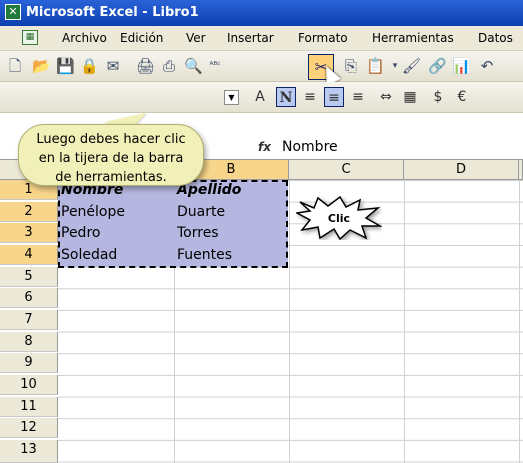 This screenshot has width=523, height=463. I want to click on row-header: 5, so click(29, 276).